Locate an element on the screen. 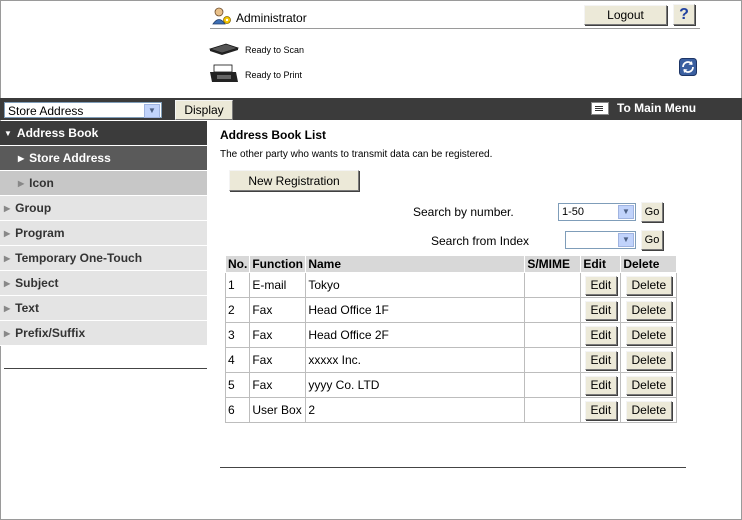 Image resolution: width=742 pixels, height=520 pixels. sidebar-item-text: ▶ Text is located at coordinates (103, 308).